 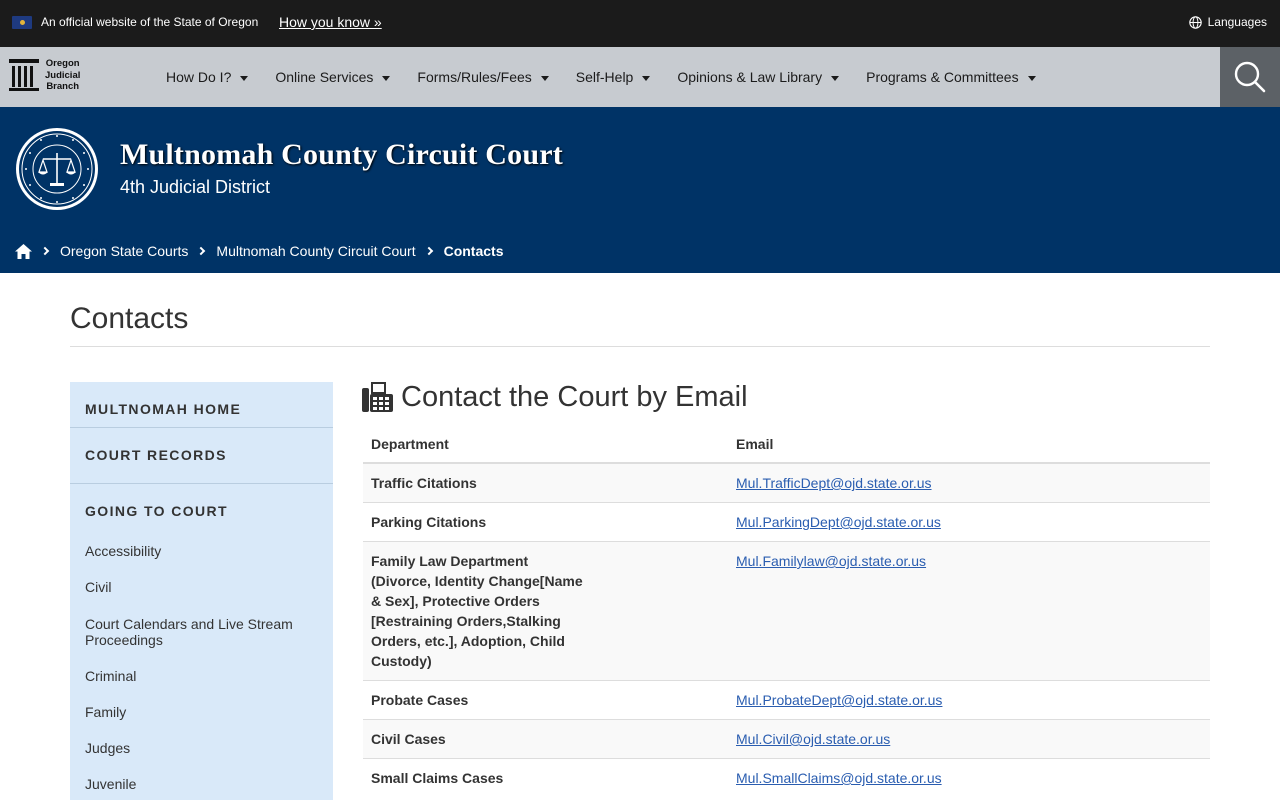 I want to click on how-you-know-link: How you know », so click(x=330, y=22).